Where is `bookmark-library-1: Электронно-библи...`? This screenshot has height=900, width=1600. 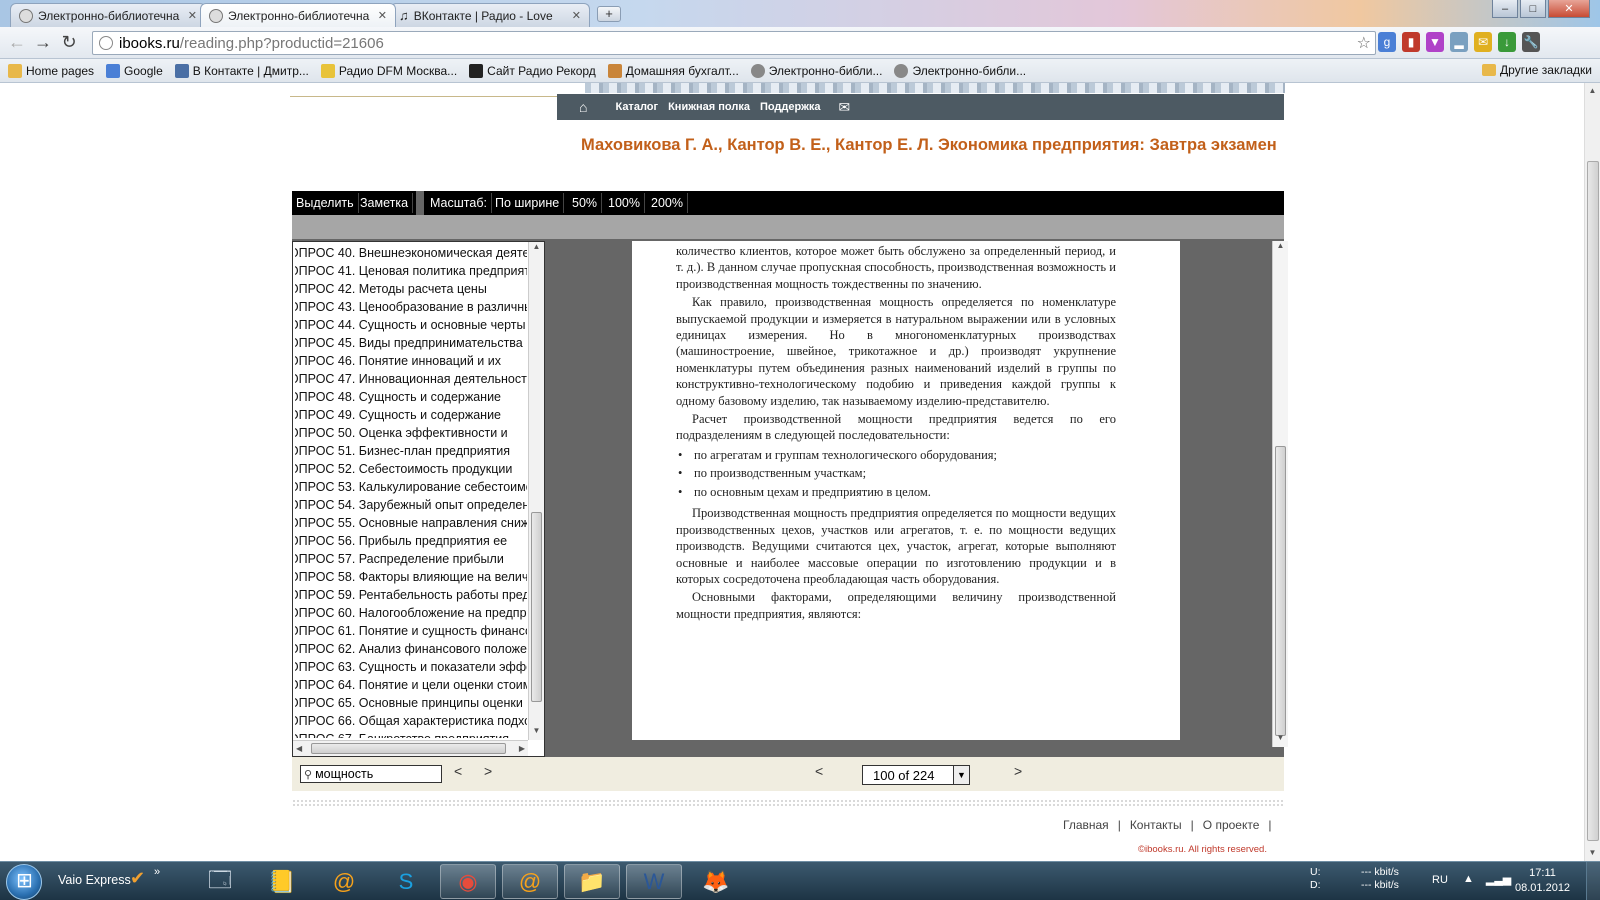 bookmark-library-1: Электронно-библи... is located at coordinates (817, 70).